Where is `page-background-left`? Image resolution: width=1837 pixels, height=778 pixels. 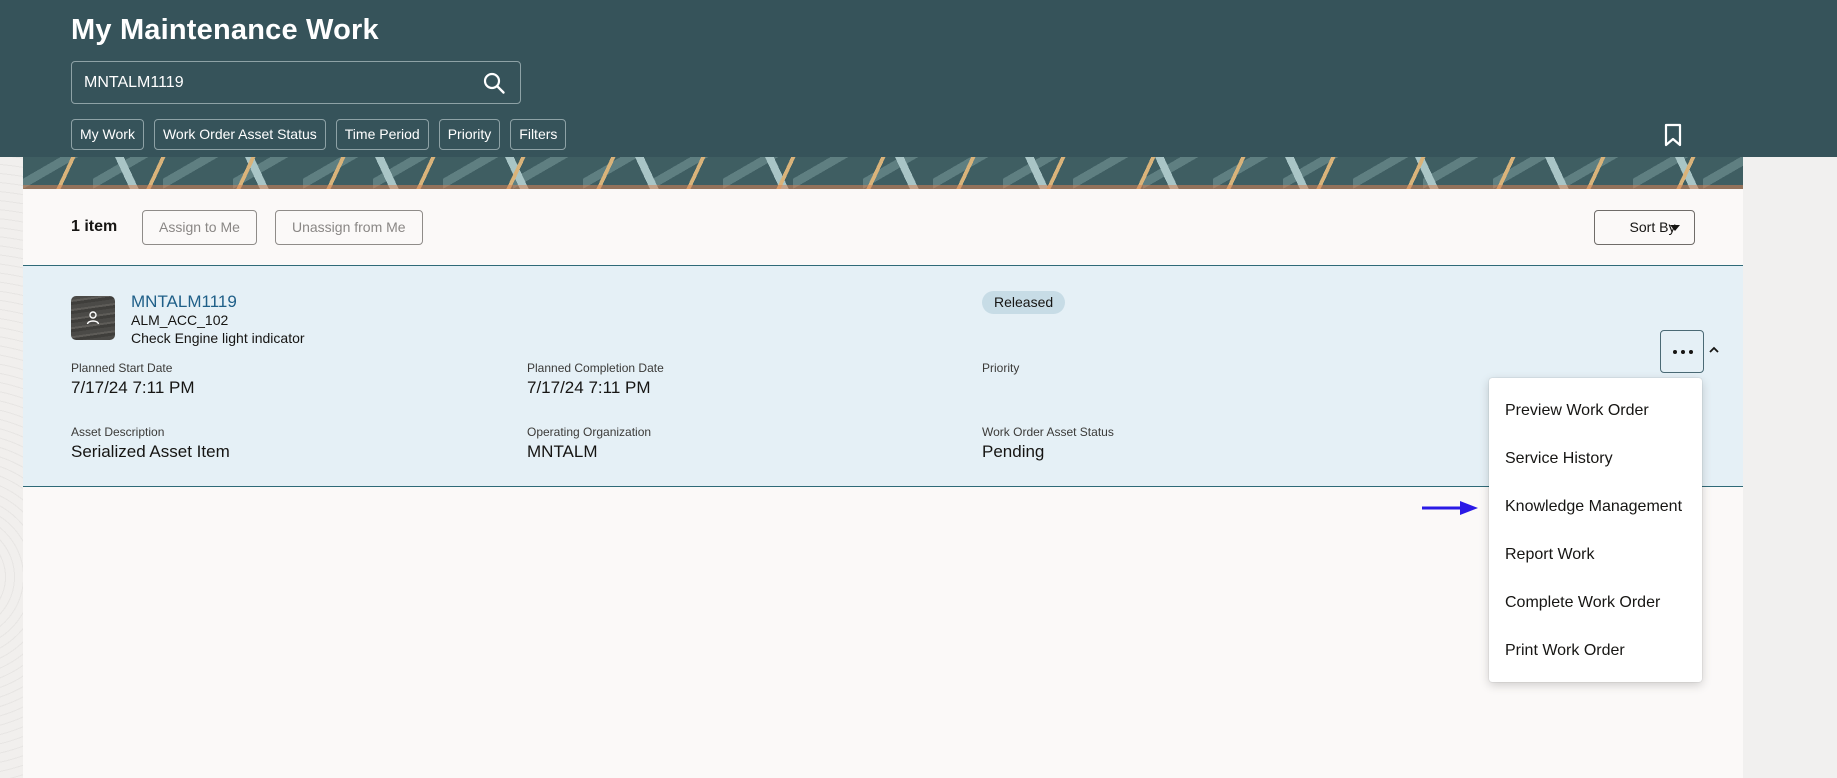
page-background-left is located at coordinates (11, 467).